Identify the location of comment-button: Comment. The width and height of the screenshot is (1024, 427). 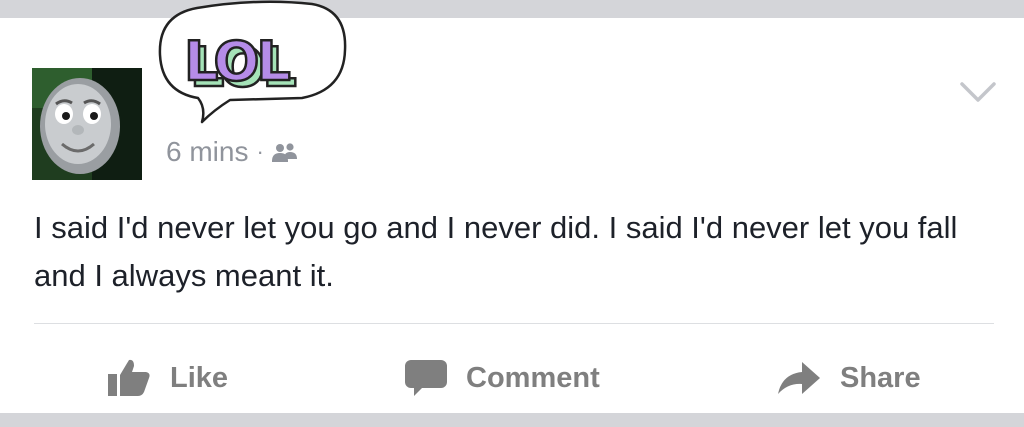
(502, 378).